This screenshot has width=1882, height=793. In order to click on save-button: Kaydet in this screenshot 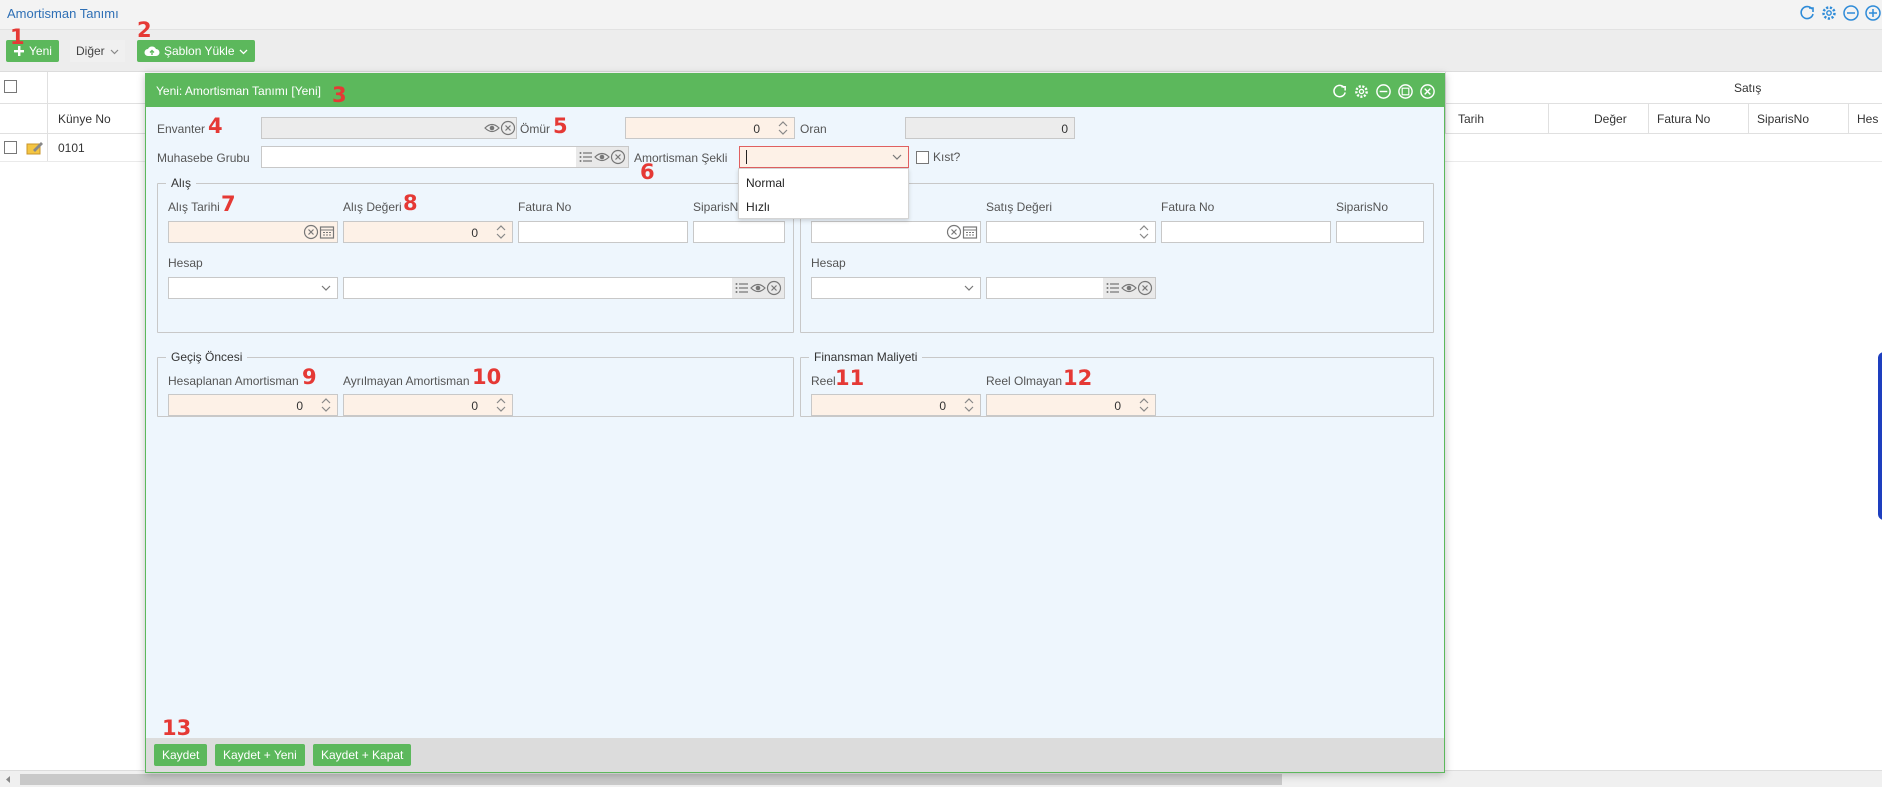, I will do `click(181, 755)`.